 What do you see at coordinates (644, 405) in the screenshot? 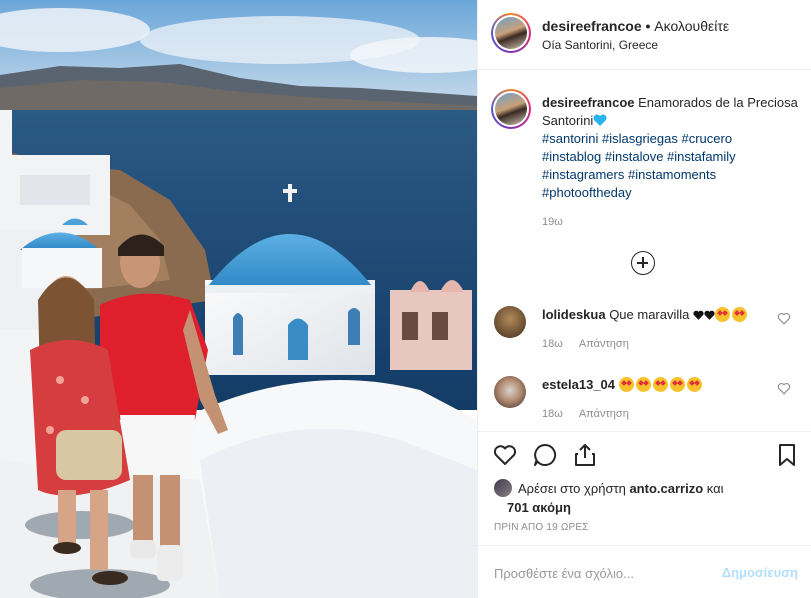
I see `comment-item: estela13_04 18ω Απάντηση` at bounding box center [644, 405].